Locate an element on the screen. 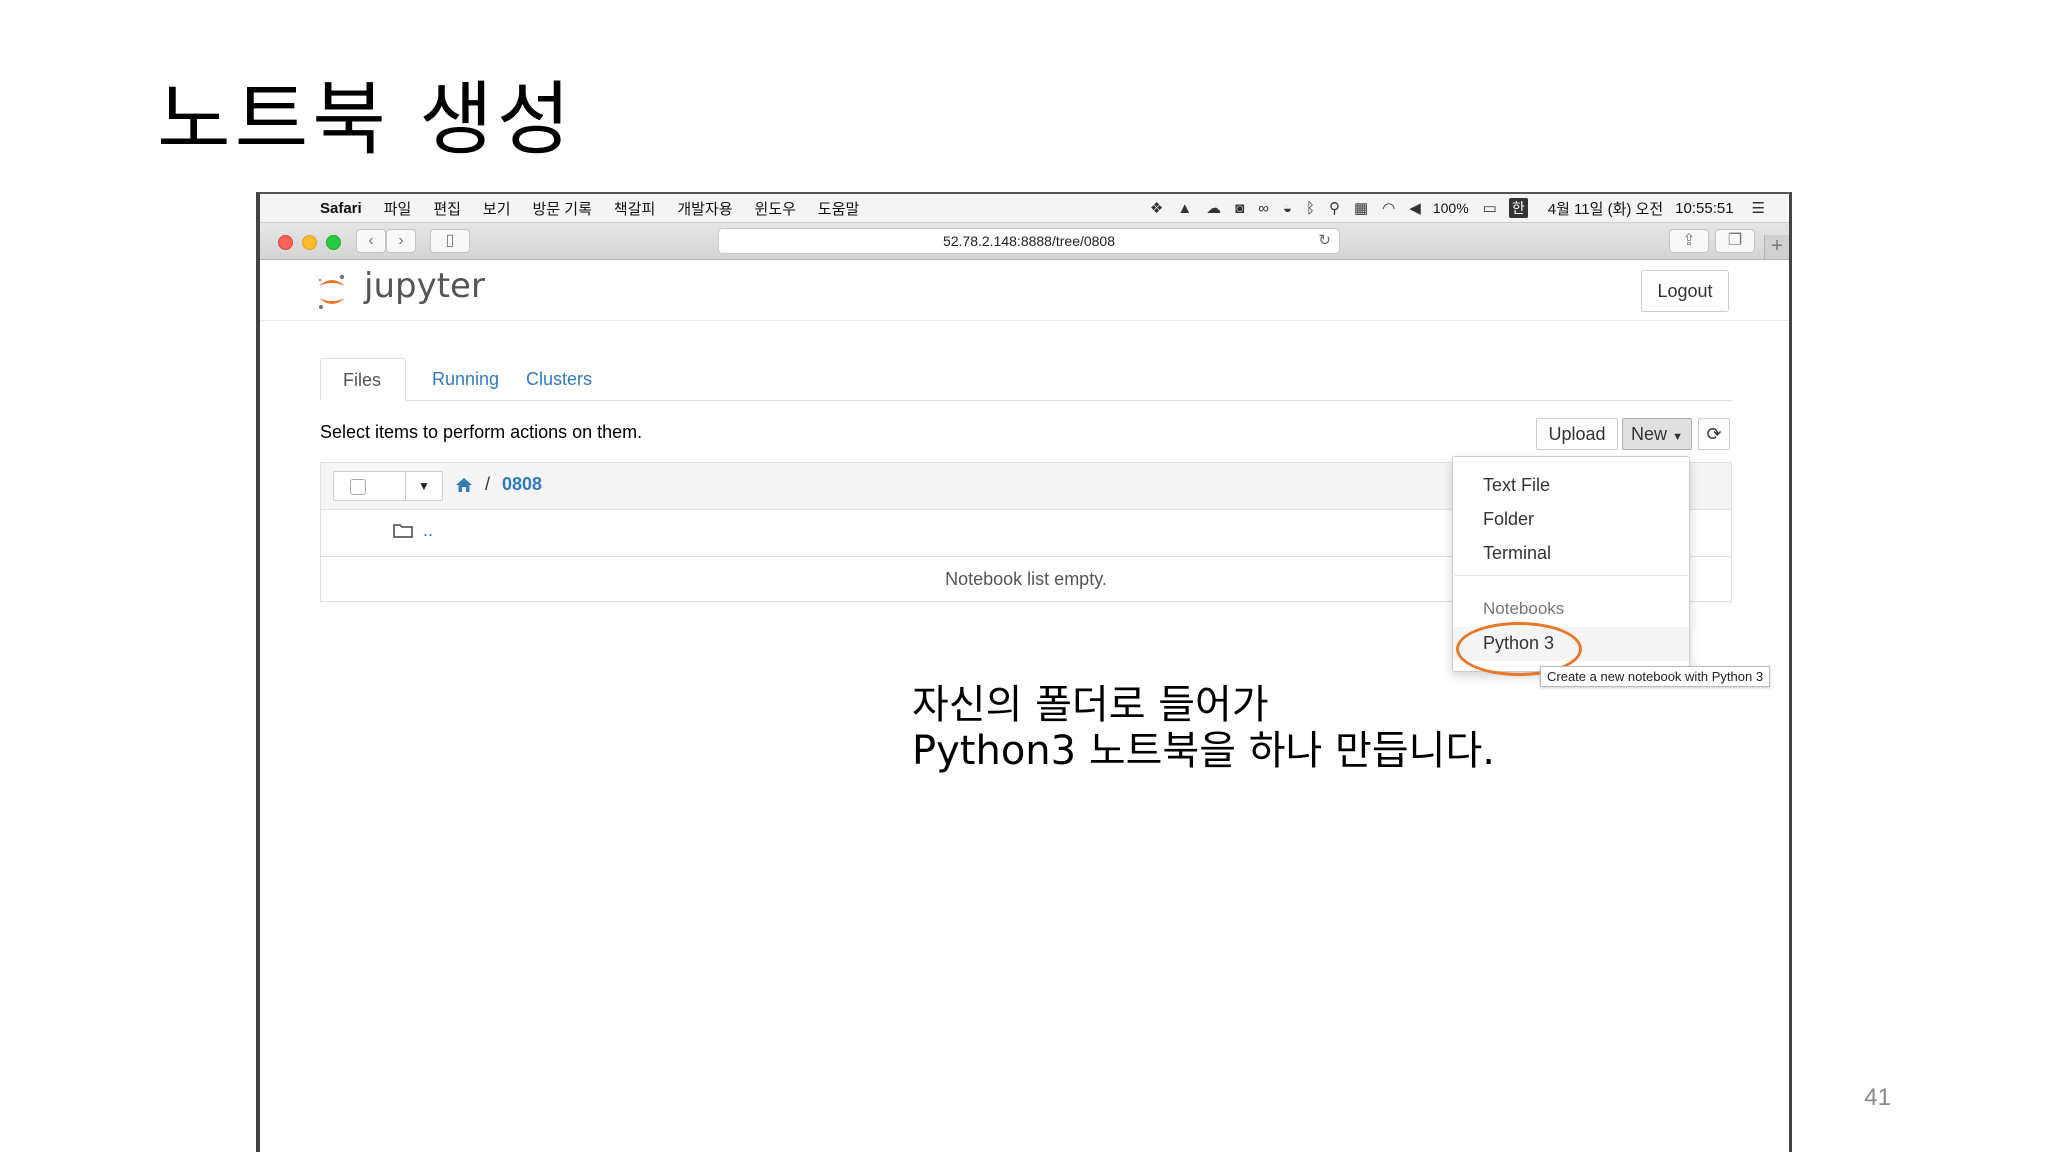 This screenshot has height=1152, width=2048. new-dropdown-button: New ▼ is located at coordinates (1657, 434).